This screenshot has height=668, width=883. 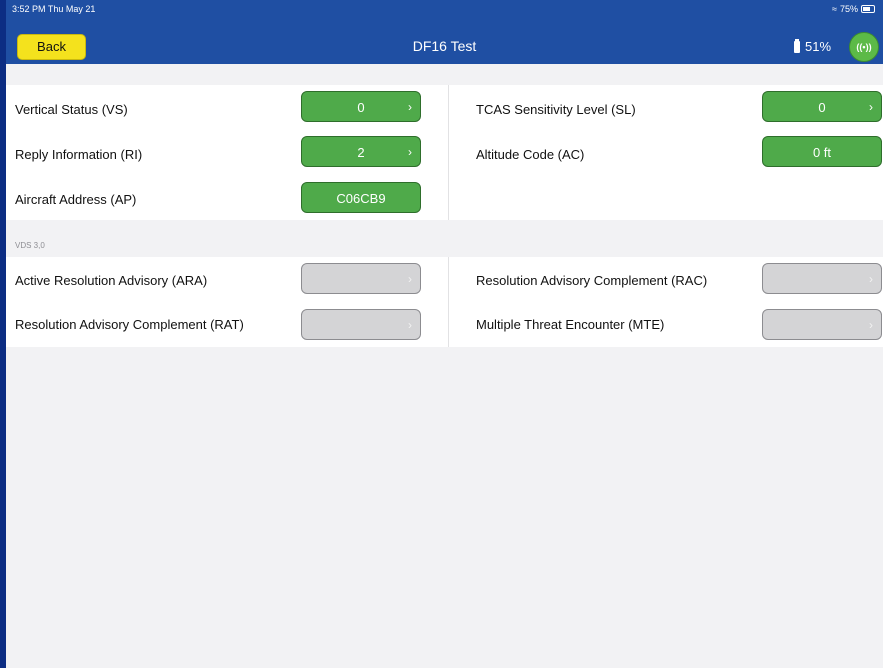 What do you see at coordinates (864, 47) in the screenshot?
I see `signal-icon: ((•))` at bounding box center [864, 47].